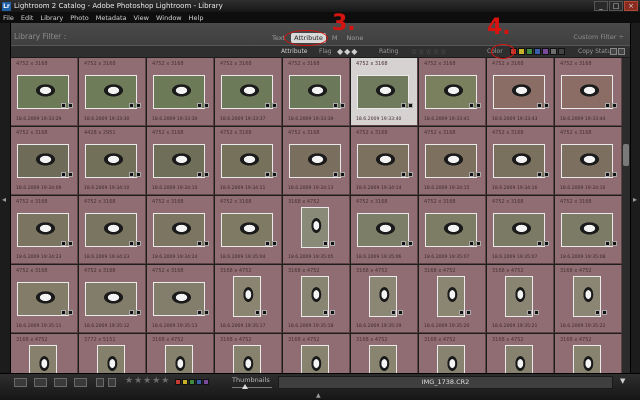 This screenshot has width=640, height=400. I want to click on photo-thumbnail-cell: 4752 x 3168 18.6.2009 19:35:07, so click(520, 230).